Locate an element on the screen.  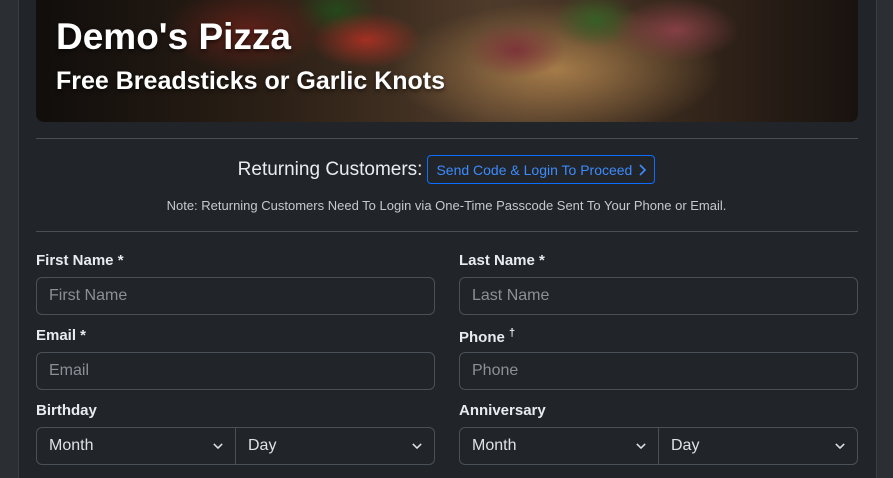
birthday-day-select: Day is located at coordinates (334, 446).